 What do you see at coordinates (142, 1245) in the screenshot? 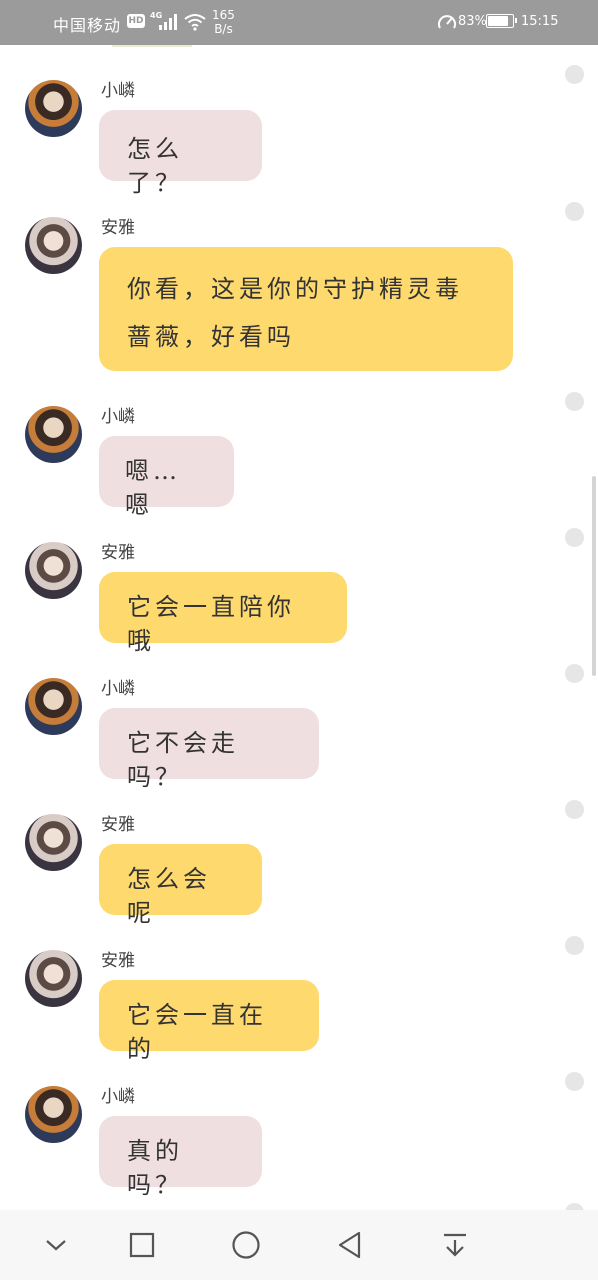
I see `square-icon` at bounding box center [142, 1245].